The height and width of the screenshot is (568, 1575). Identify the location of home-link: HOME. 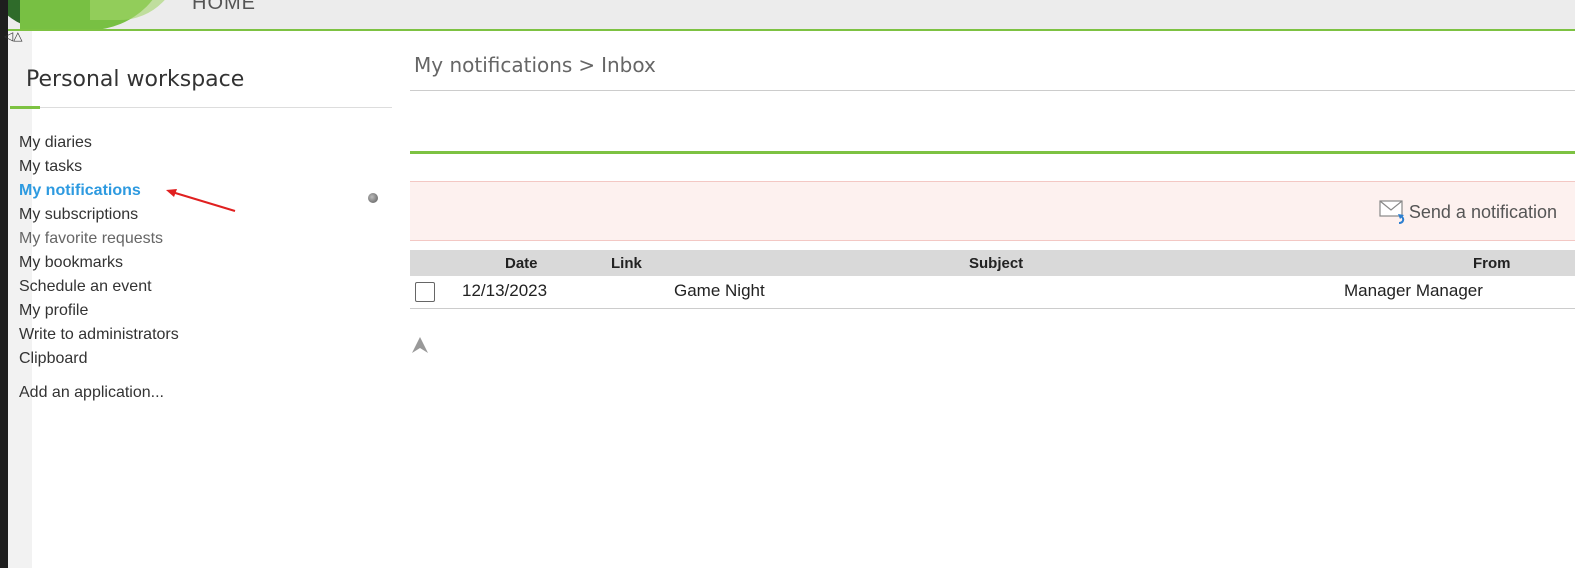
(224, 7).